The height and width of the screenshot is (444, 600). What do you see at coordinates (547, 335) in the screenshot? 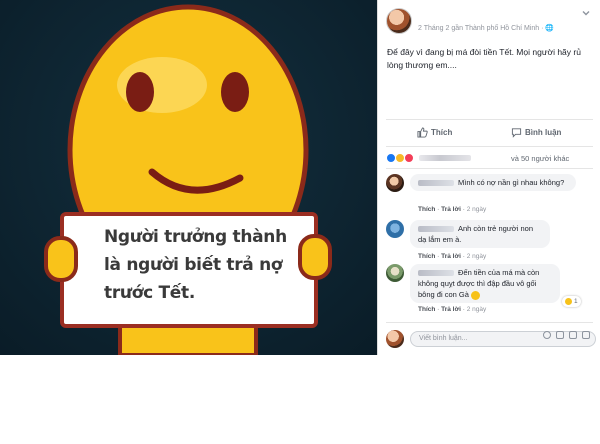
I see `emoji-icon` at bounding box center [547, 335].